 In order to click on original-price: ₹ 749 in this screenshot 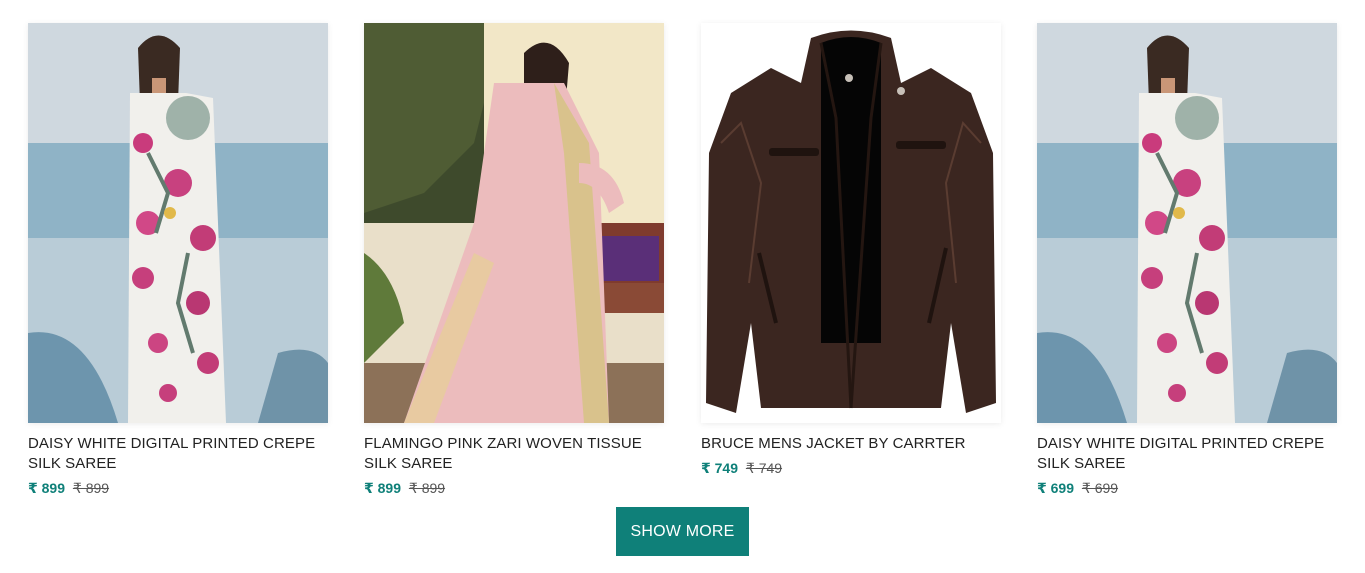, I will do `click(764, 468)`.